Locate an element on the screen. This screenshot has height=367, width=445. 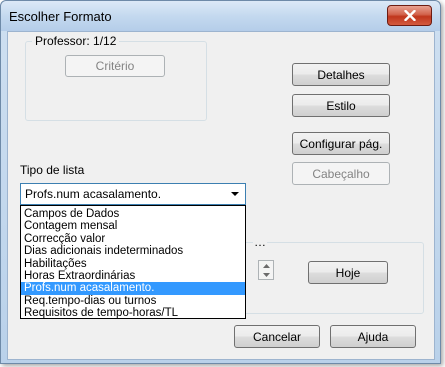
chevron-down-icon is located at coordinates (235, 194).